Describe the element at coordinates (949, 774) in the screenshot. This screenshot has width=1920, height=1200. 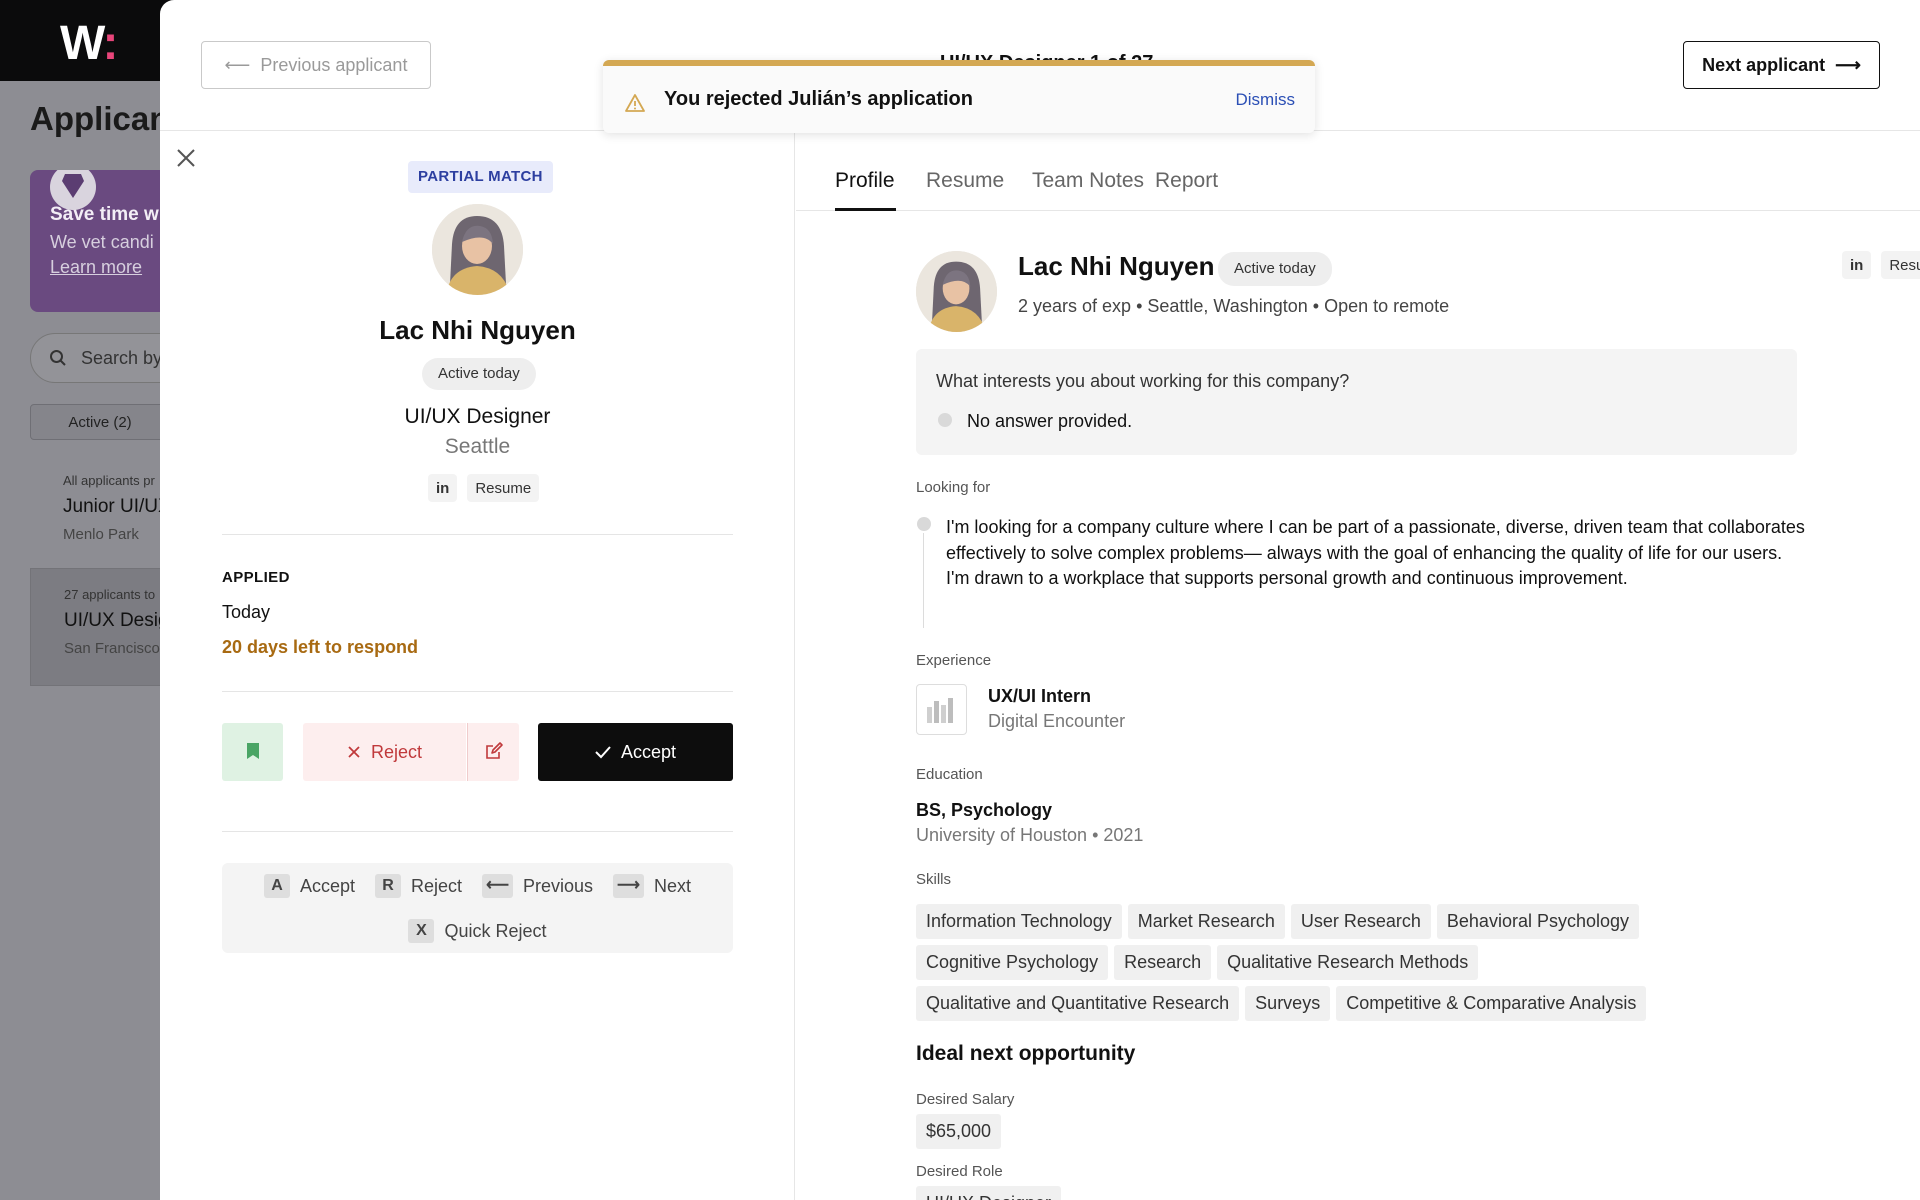
I see `education-label: Education` at that location.